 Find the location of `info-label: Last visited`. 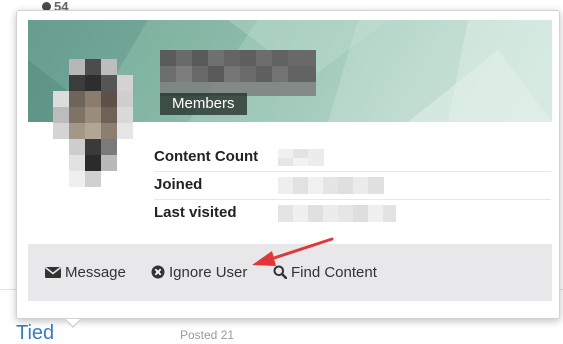

info-label: Last visited is located at coordinates (195, 212).